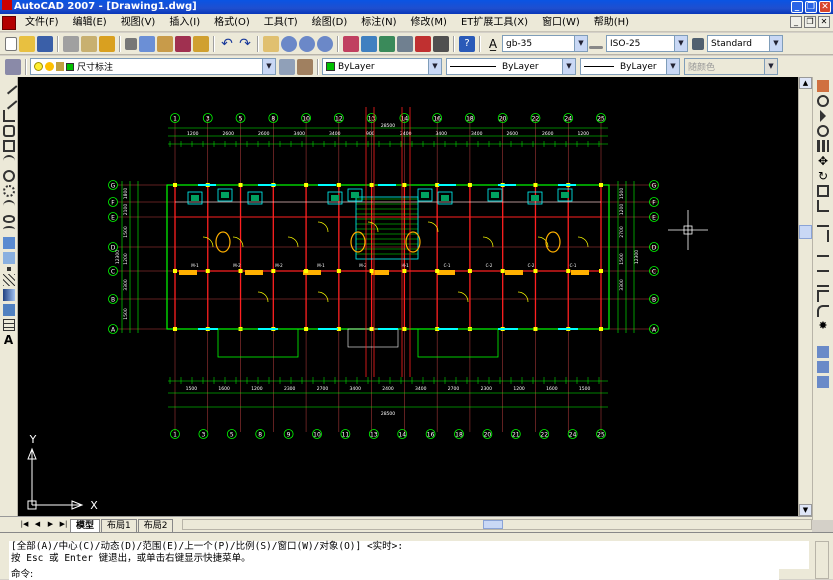 This screenshot has height=580, width=833. What do you see at coordinates (429, 23) in the screenshot?
I see `menu-modify: 修改(M)` at bounding box center [429, 23].